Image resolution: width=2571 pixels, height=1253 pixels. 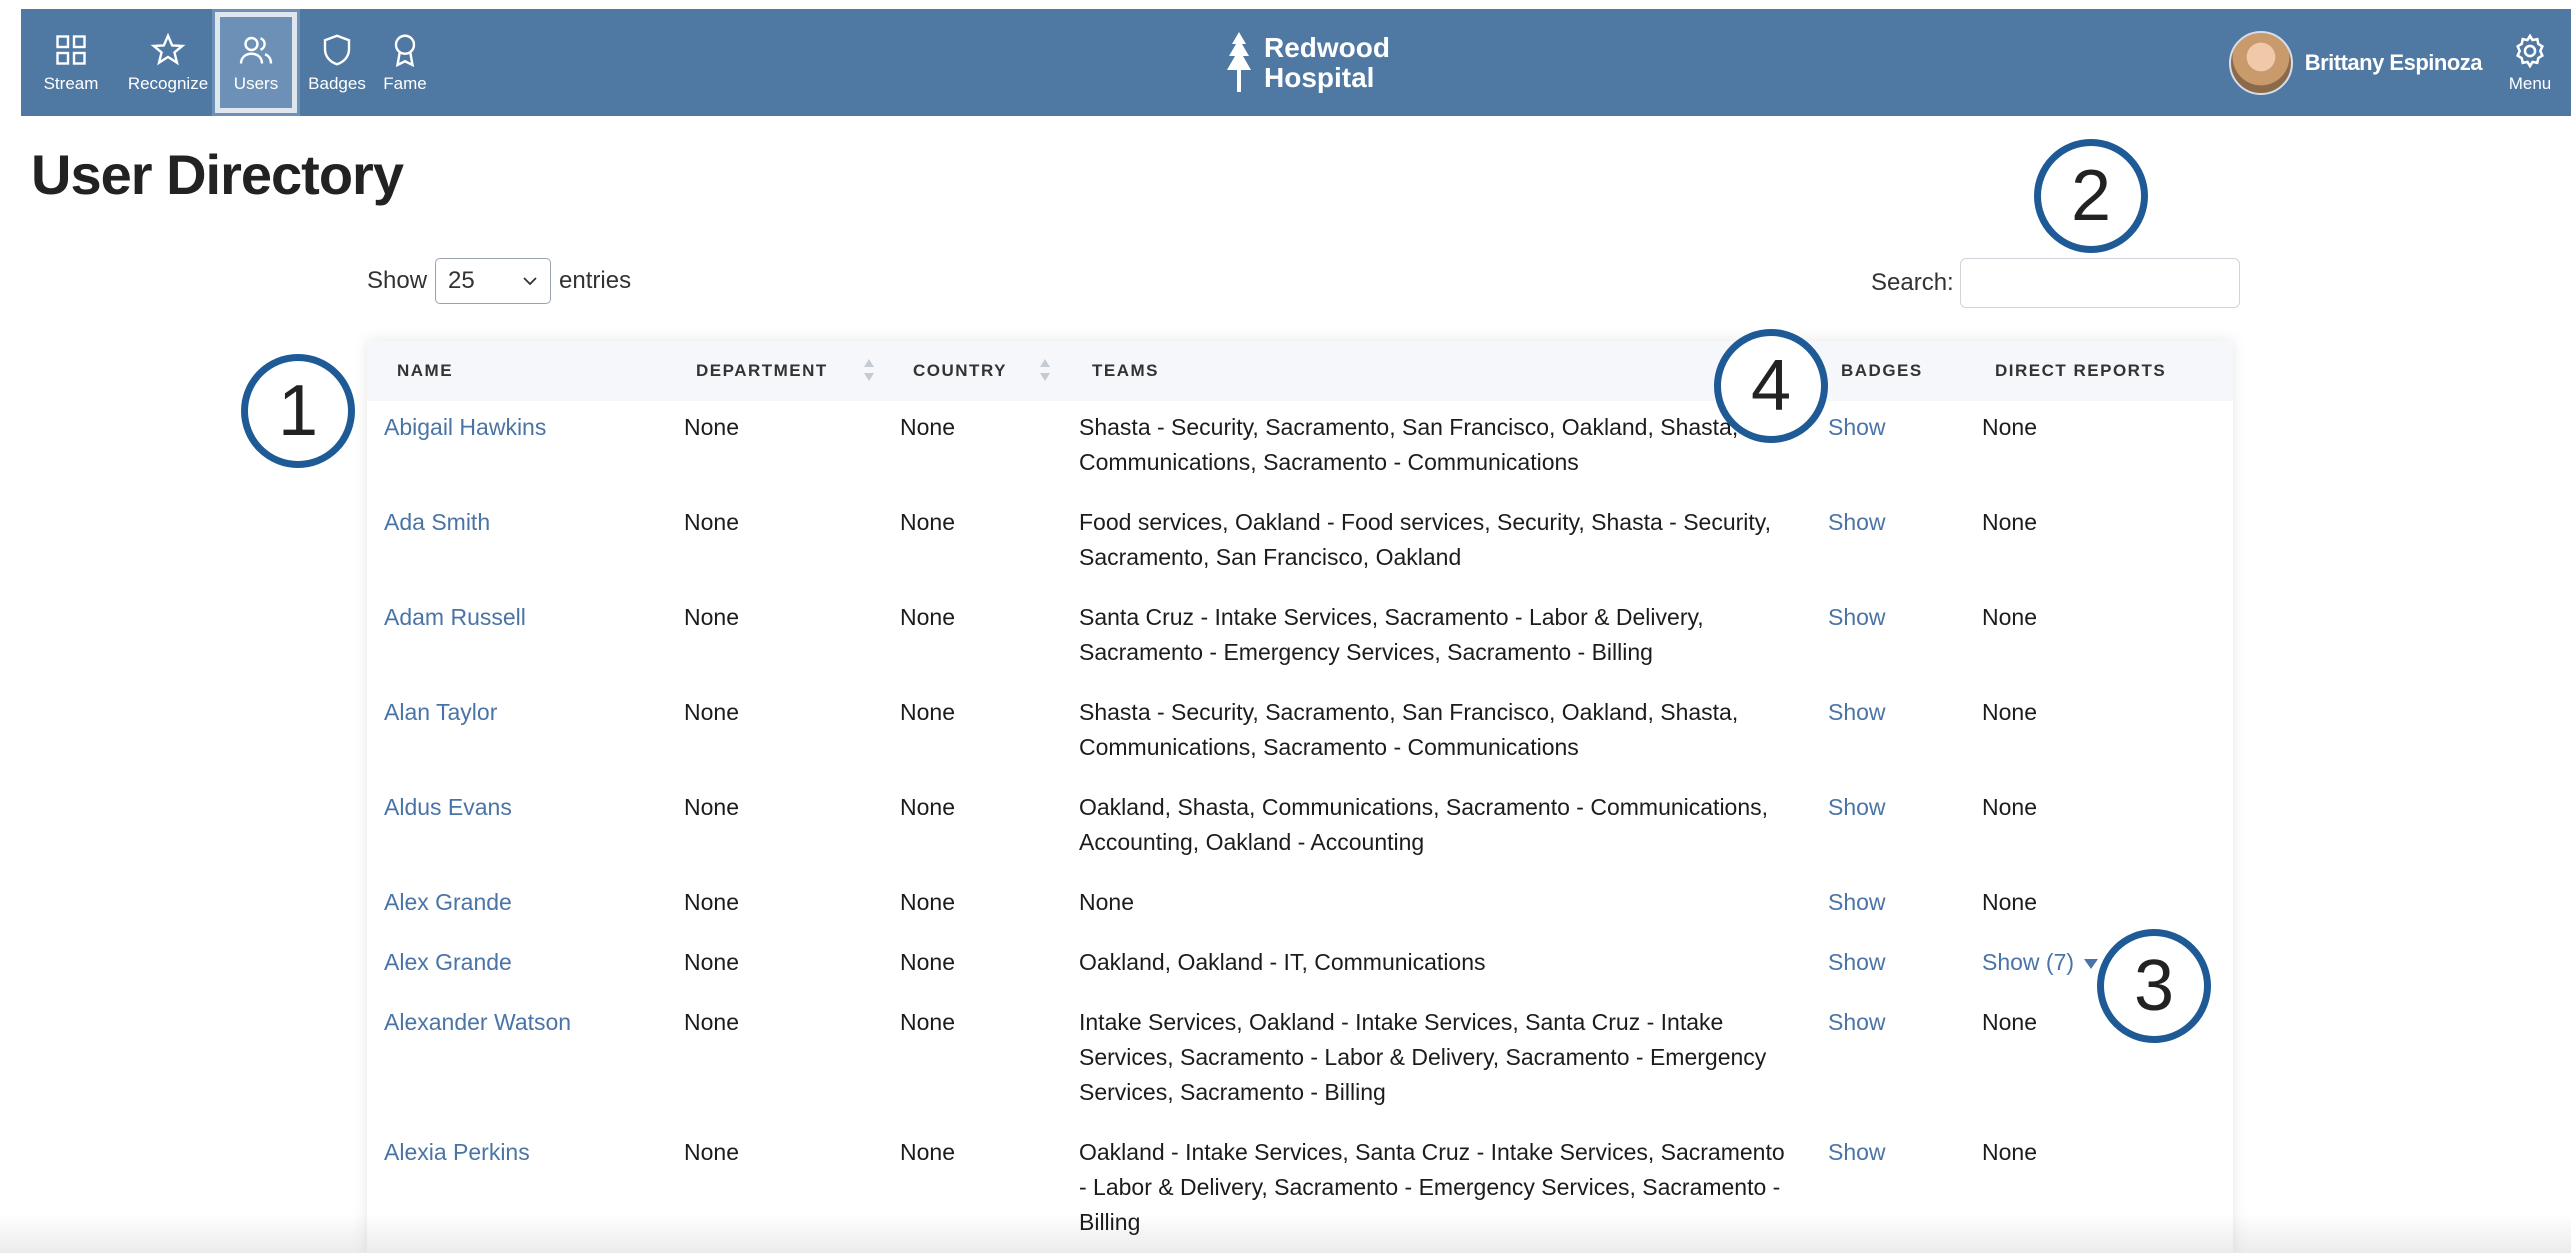 What do you see at coordinates (1327, 47) in the screenshot?
I see `brand-name-line1: Redwood` at bounding box center [1327, 47].